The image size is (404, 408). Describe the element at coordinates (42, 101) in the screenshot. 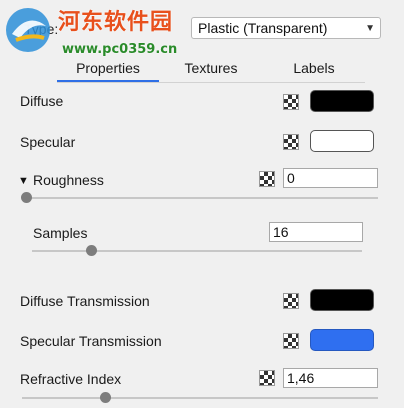

I see `diffuse-label: Diffuse` at that location.